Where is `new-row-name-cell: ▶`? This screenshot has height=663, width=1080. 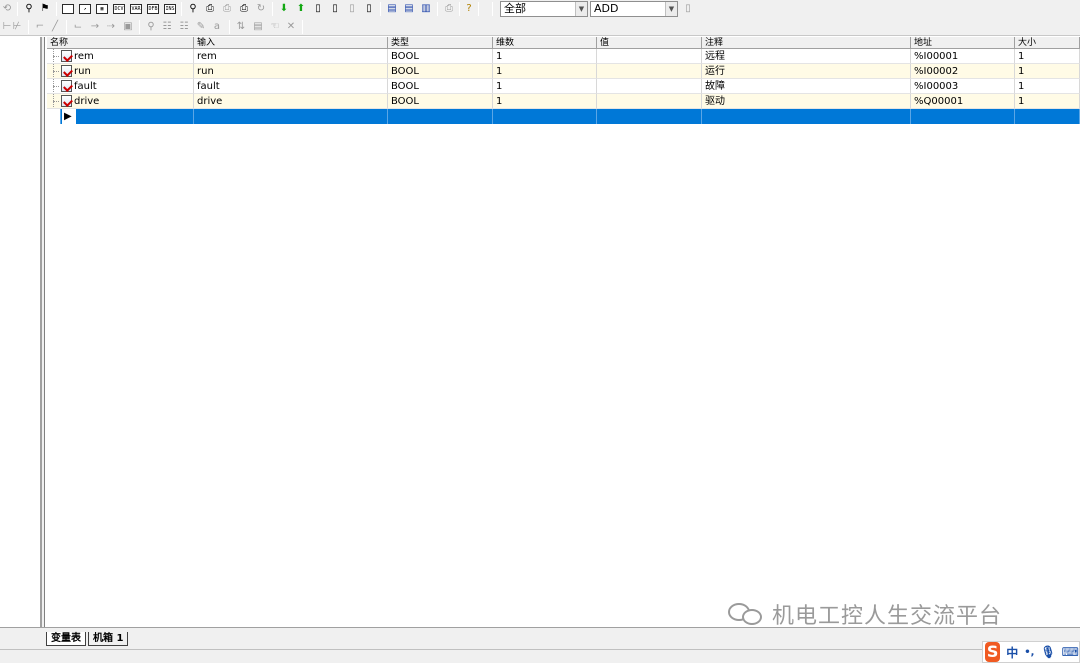 new-row-name-cell: ▶ is located at coordinates (127, 116).